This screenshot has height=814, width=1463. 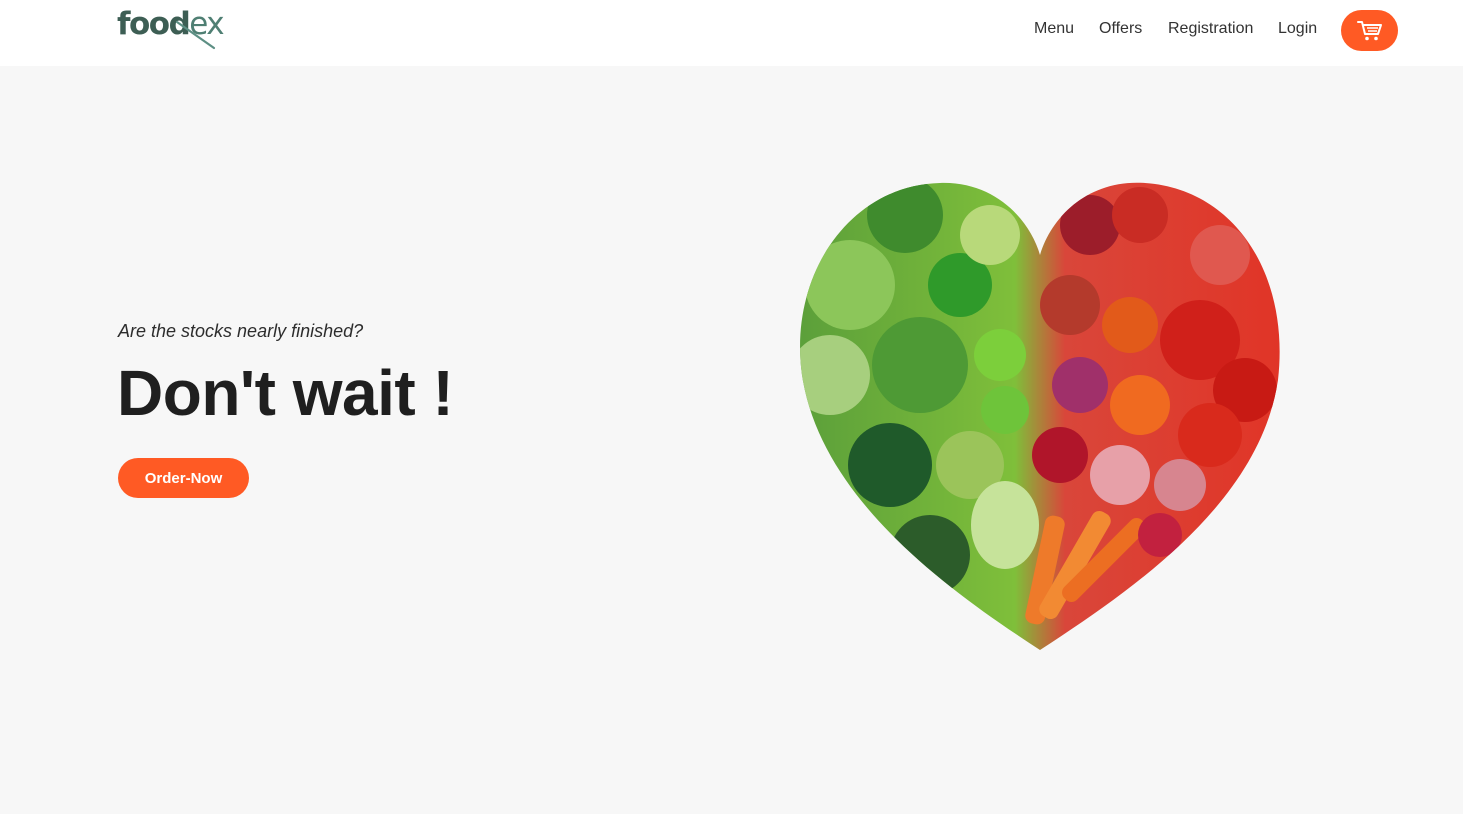 What do you see at coordinates (1297, 29) in the screenshot?
I see `nav-item-login: Login` at bounding box center [1297, 29].